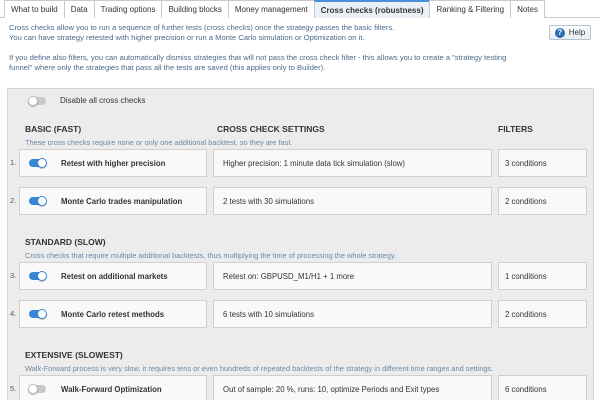  I want to click on settings-summary: Retest on: GBPUSD_M1/H1 + 1 more, so click(289, 276).